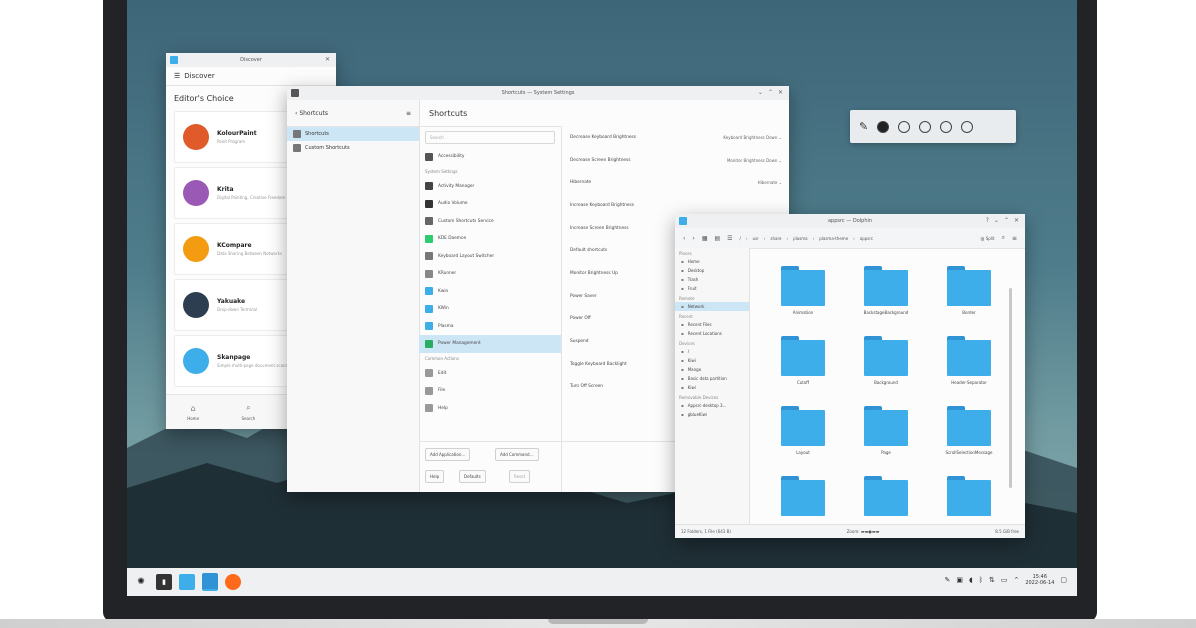 The height and width of the screenshot is (628, 1196). Describe the element at coordinates (988, 238) in the screenshot. I see `split-button: ▥ Split` at that location.